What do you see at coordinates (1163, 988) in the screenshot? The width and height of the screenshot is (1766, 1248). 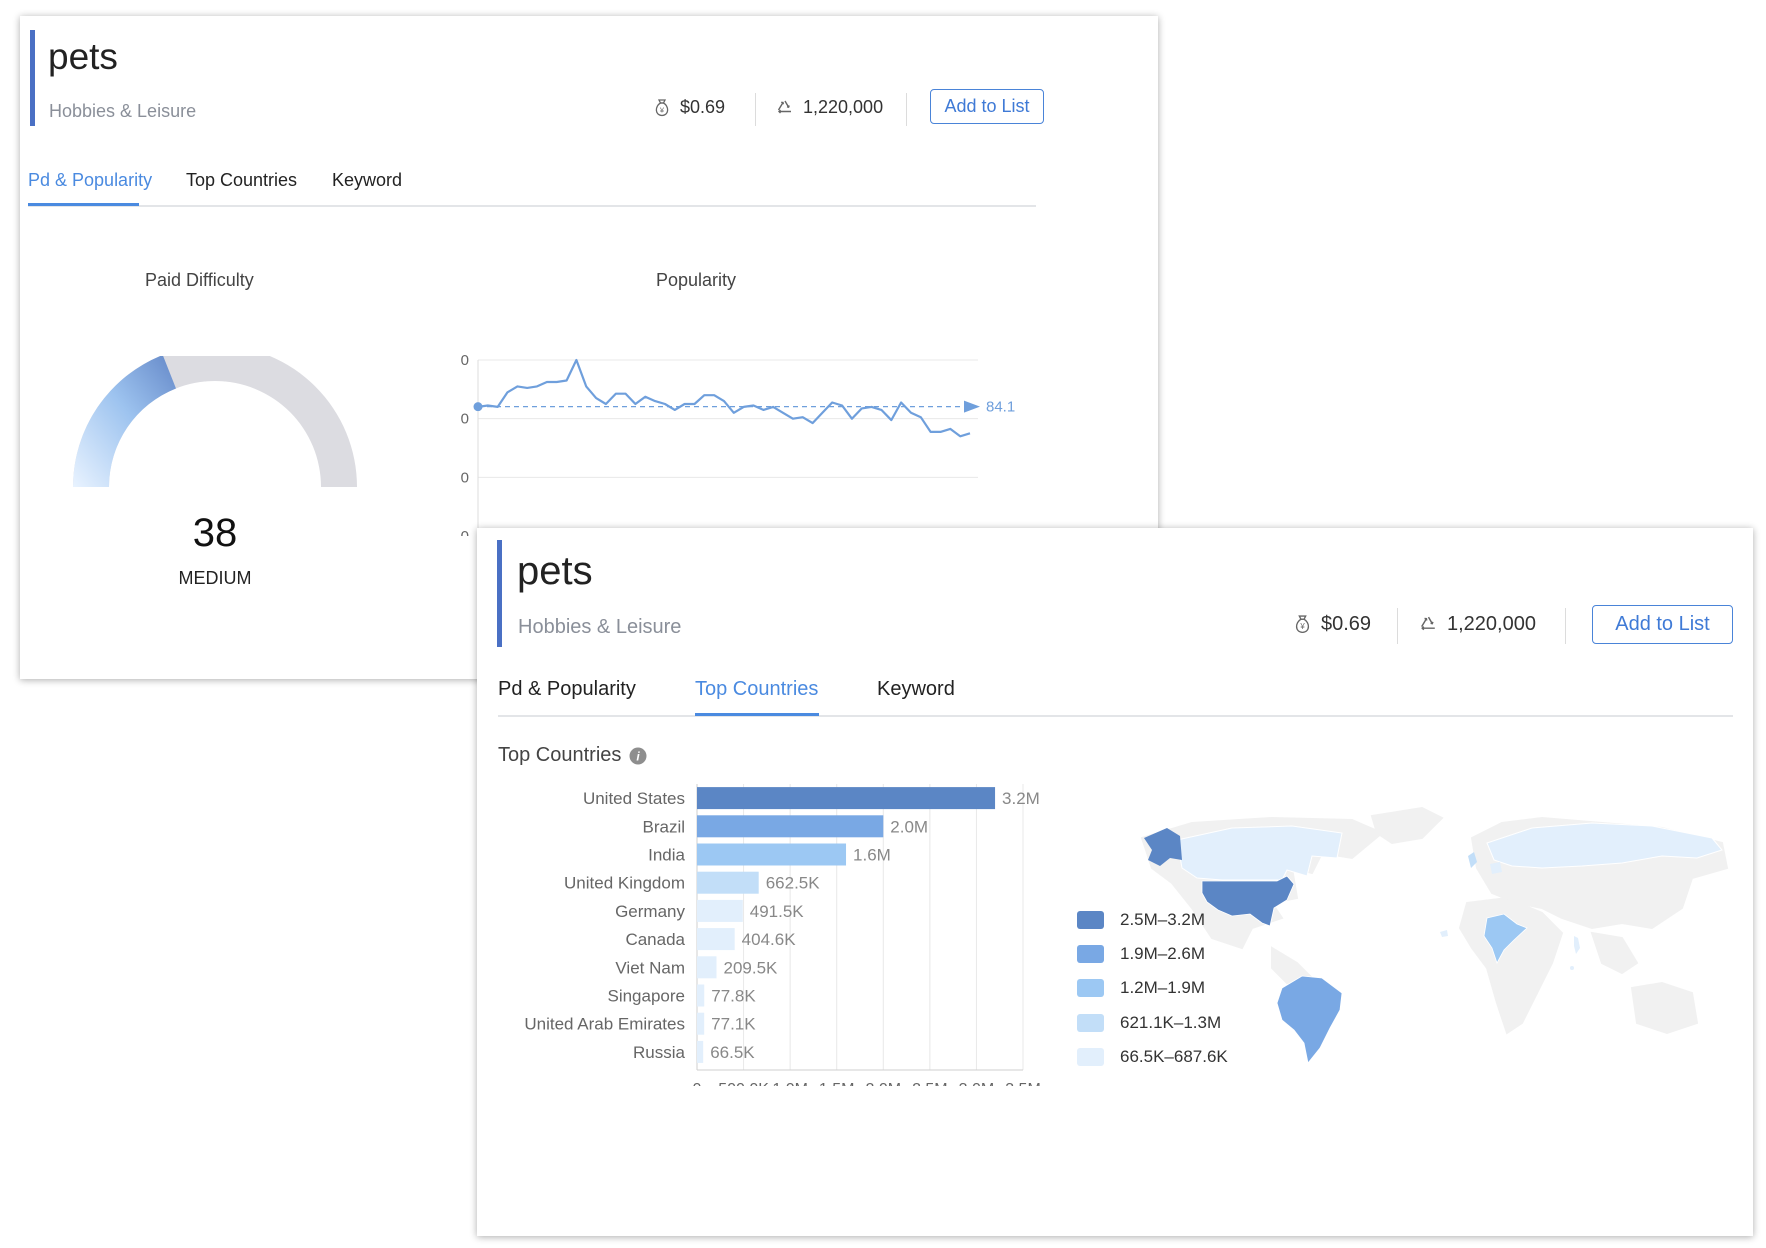 I see `legend-label: 1.2M–1.9M` at bounding box center [1163, 988].